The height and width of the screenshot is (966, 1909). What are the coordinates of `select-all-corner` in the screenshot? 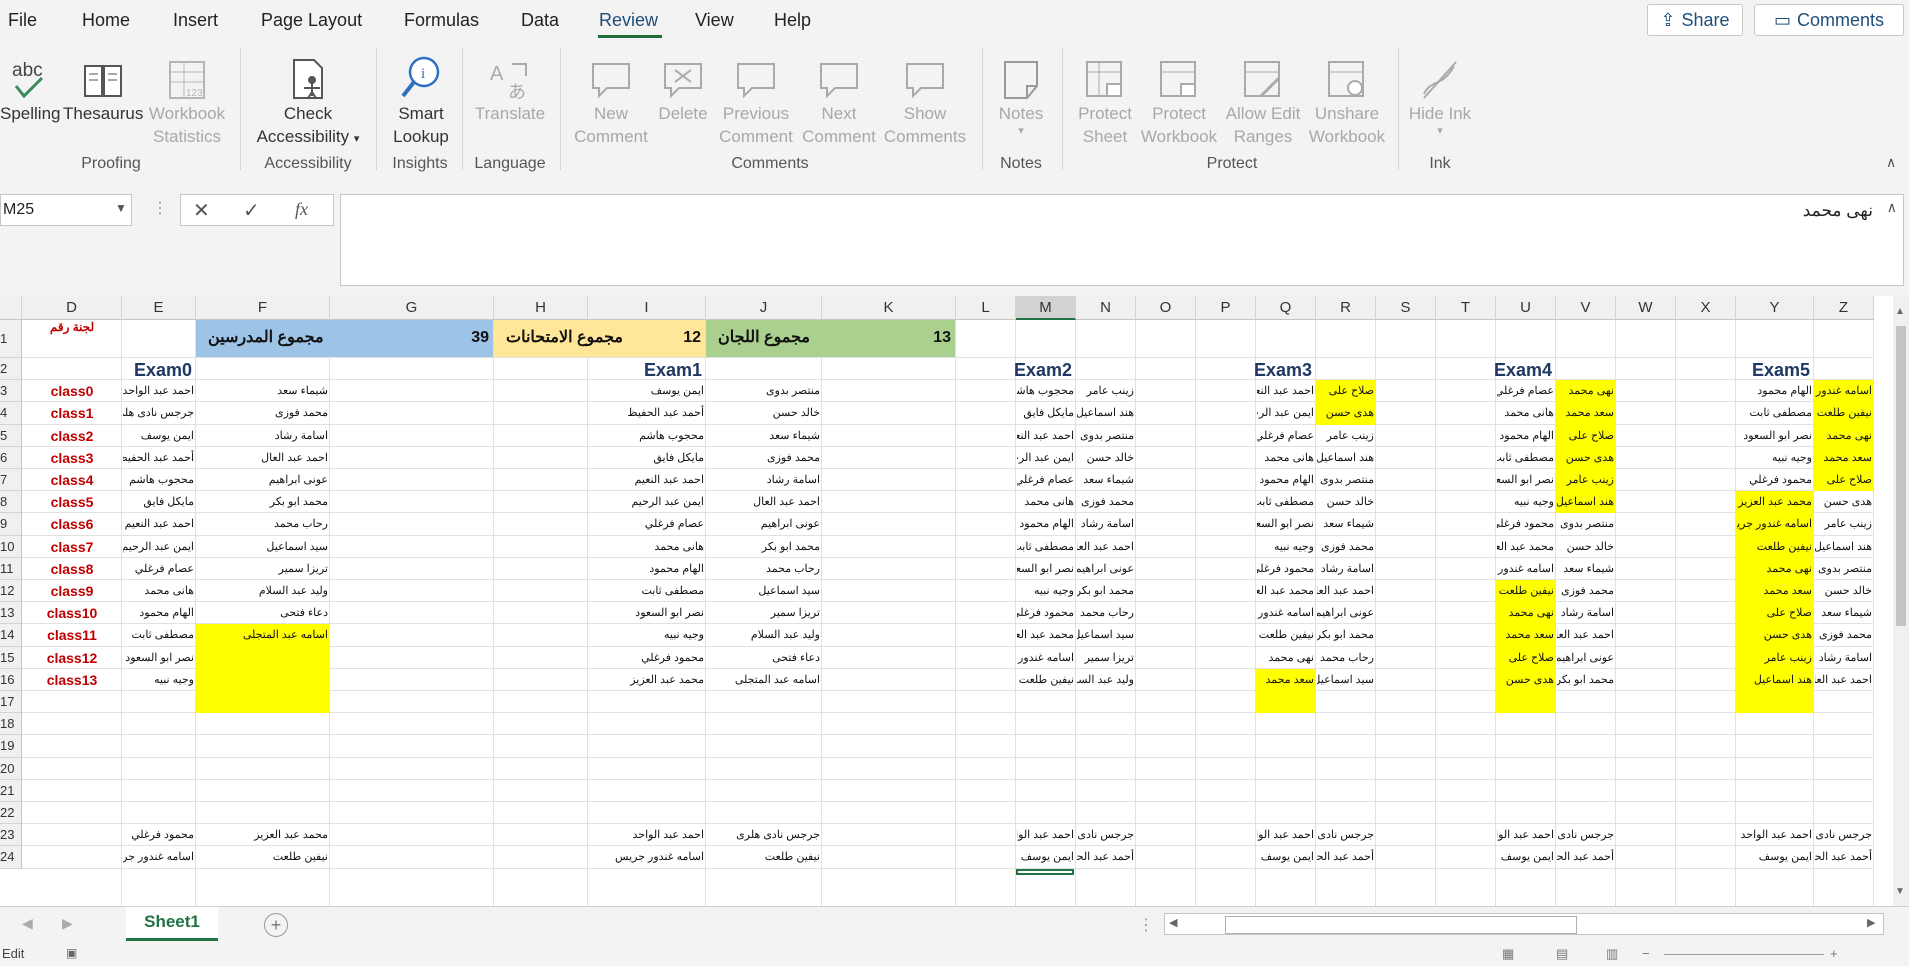 It's located at (11, 308).